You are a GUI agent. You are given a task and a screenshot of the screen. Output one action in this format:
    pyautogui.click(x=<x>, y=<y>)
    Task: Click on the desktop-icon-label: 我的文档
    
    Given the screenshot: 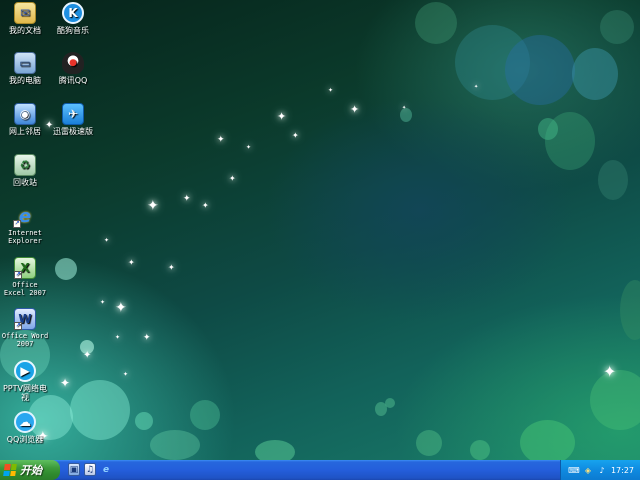 What is the action you would take?
    pyautogui.click(x=25, y=30)
    